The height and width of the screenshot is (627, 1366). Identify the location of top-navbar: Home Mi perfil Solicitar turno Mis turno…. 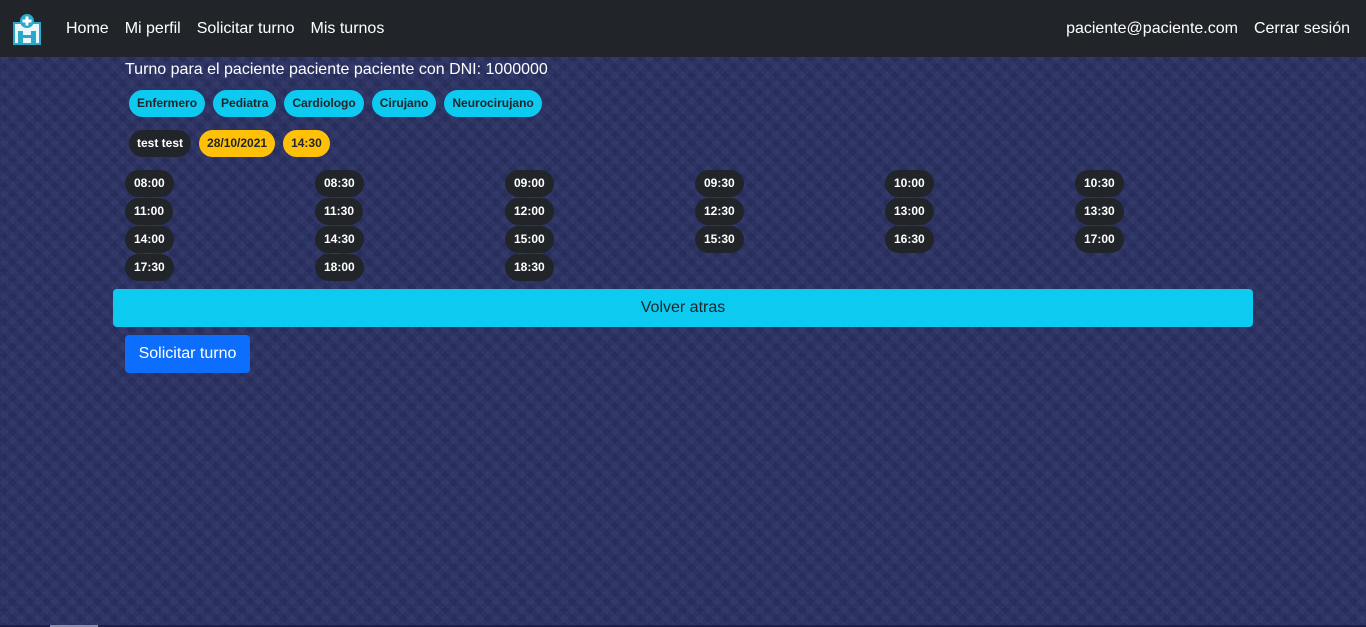
(683, 28).